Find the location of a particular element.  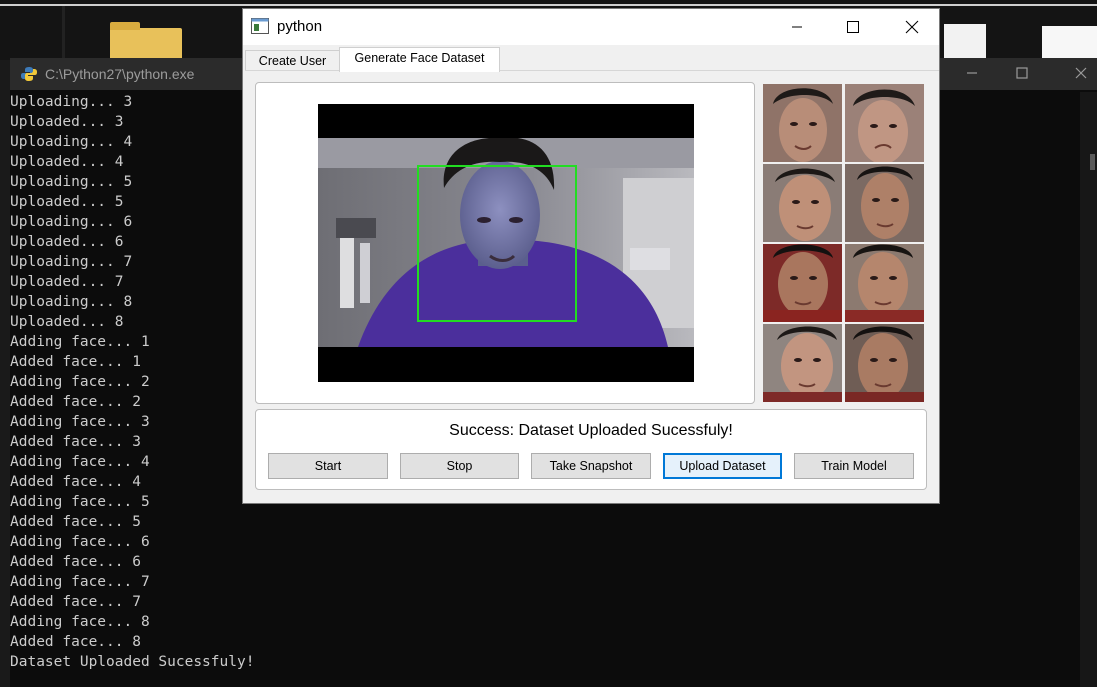

face-detection-box is located at coordinates (497, 243).